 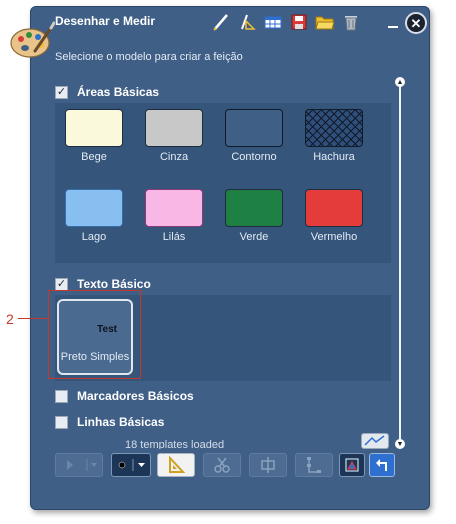 I want to click on section-label-lines: Linhas Básicas, so click(x=121, y=422).